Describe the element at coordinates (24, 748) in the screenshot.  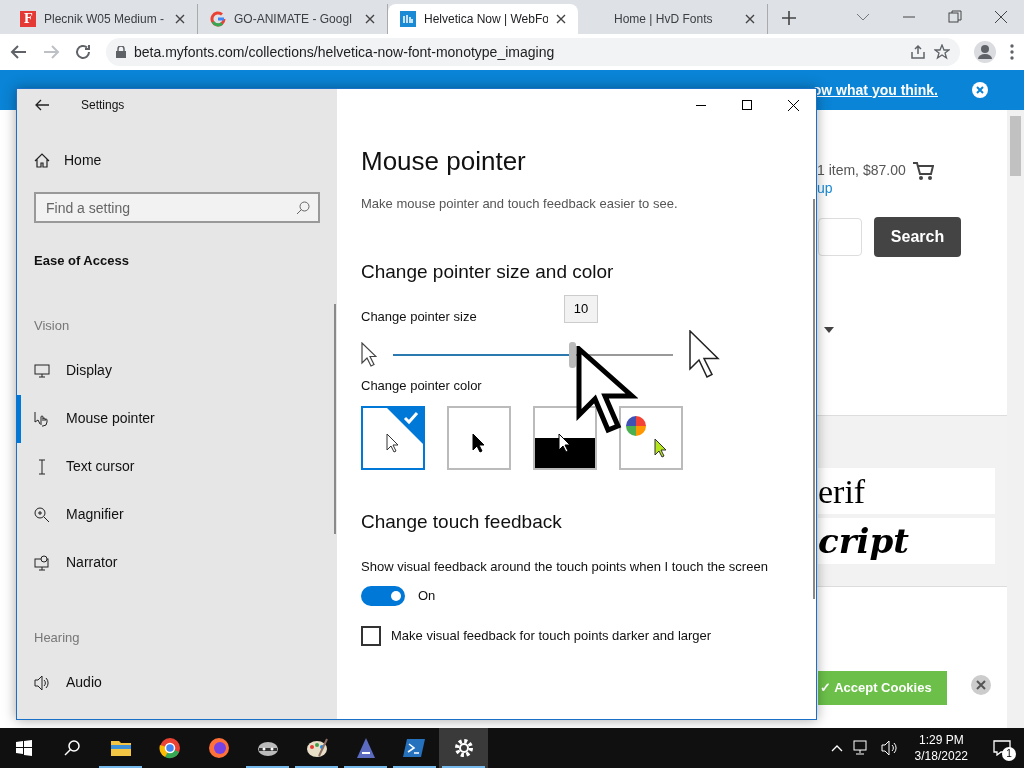
I see `windows-icon` at that location.